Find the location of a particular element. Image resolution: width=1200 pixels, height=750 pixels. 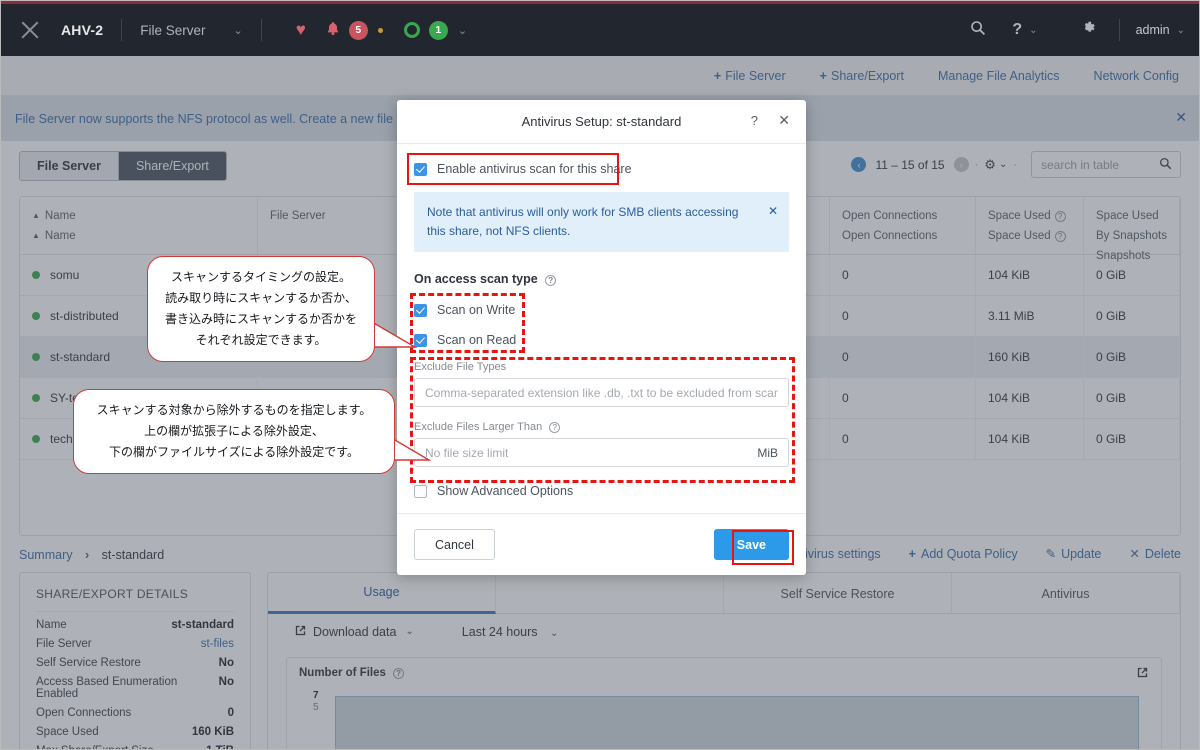

subnav-link-share-export: + Share/Export is located at coordinates (862, 76).